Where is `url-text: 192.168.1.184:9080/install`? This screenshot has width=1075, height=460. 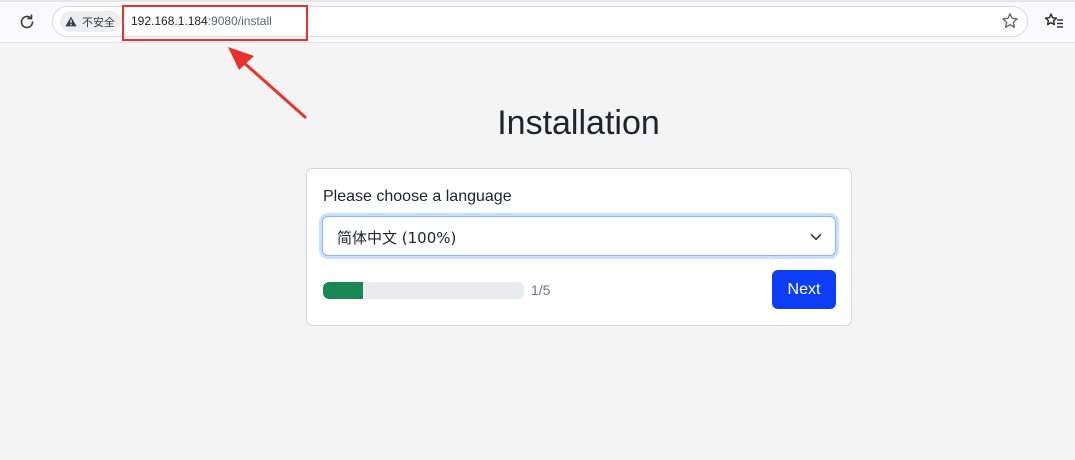
url-text: 192.168.1.184:9080/install is located at coordinates (201, 21).